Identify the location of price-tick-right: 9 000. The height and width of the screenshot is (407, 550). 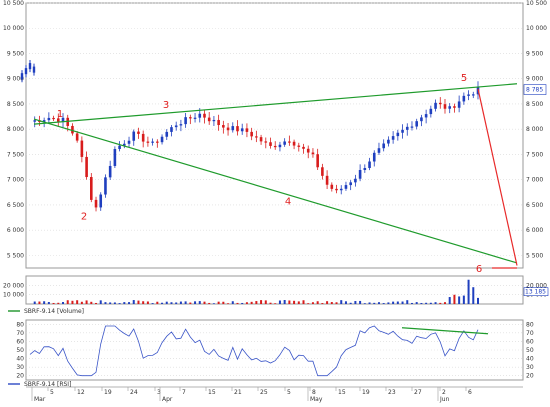
(534, 79).